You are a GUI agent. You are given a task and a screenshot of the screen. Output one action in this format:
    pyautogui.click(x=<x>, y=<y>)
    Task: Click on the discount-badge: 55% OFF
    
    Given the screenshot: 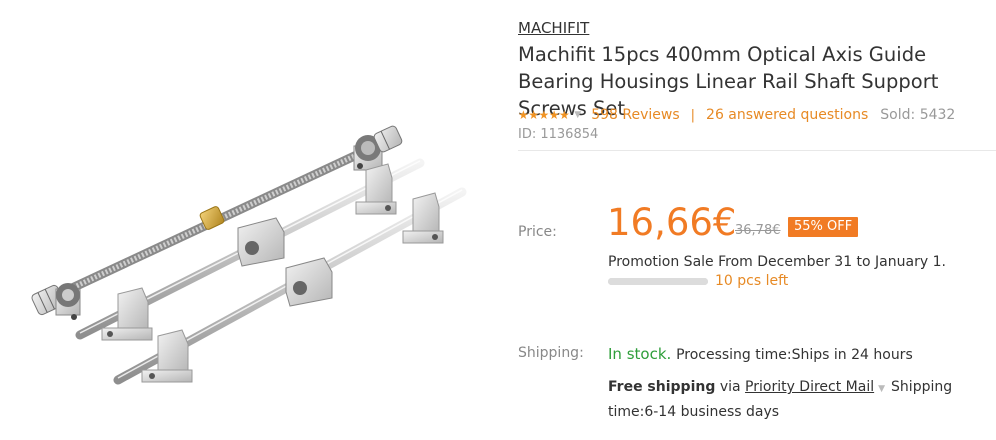 What is the action you would take?
    pyautogui.click(x=823, y=227)
    